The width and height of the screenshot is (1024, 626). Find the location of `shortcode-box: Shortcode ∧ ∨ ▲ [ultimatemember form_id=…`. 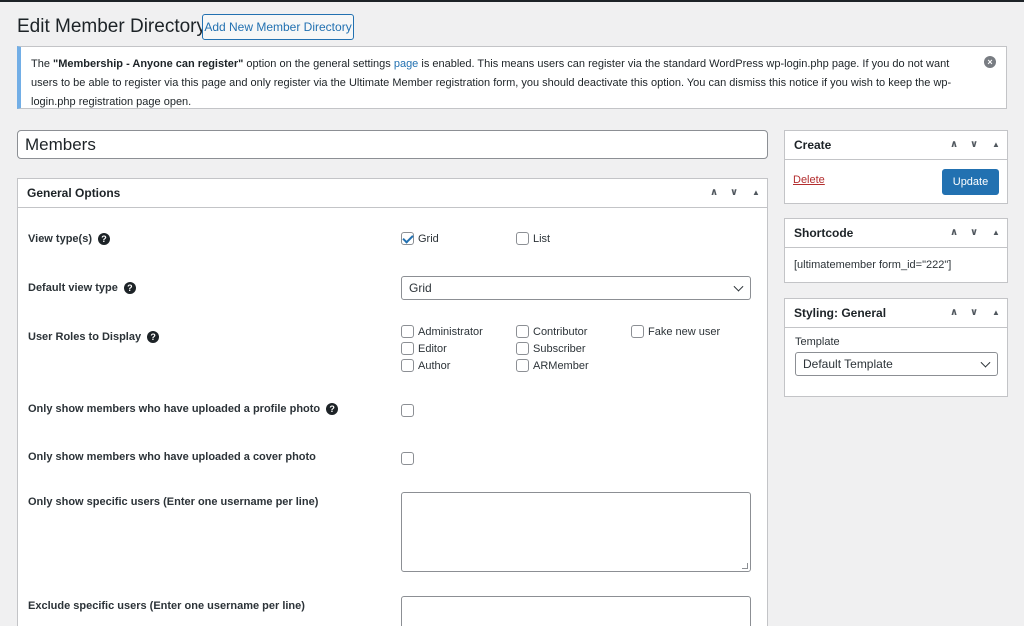

shortcode-box: Shortcode ∧ ∨ ▲ [ultimatemember form_id=… is located at coordinates (896, 250).